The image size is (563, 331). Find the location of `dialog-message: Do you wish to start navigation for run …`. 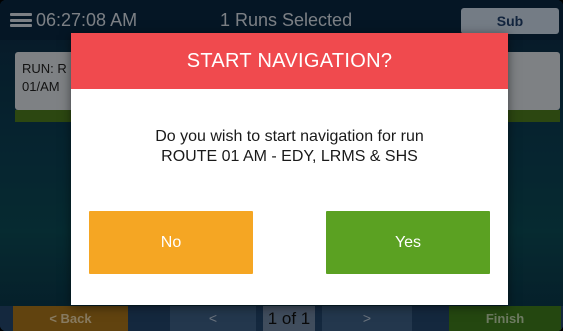

dialog-message: Do you wish to start navigation for run … is located at coordinates (289, 147).